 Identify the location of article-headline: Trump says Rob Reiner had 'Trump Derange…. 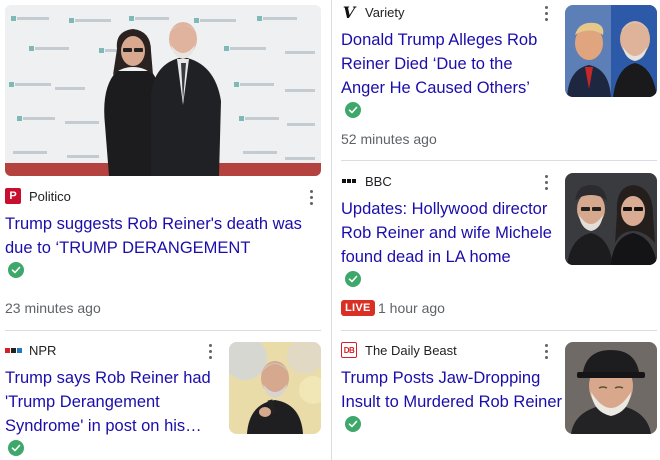
(111, 402).